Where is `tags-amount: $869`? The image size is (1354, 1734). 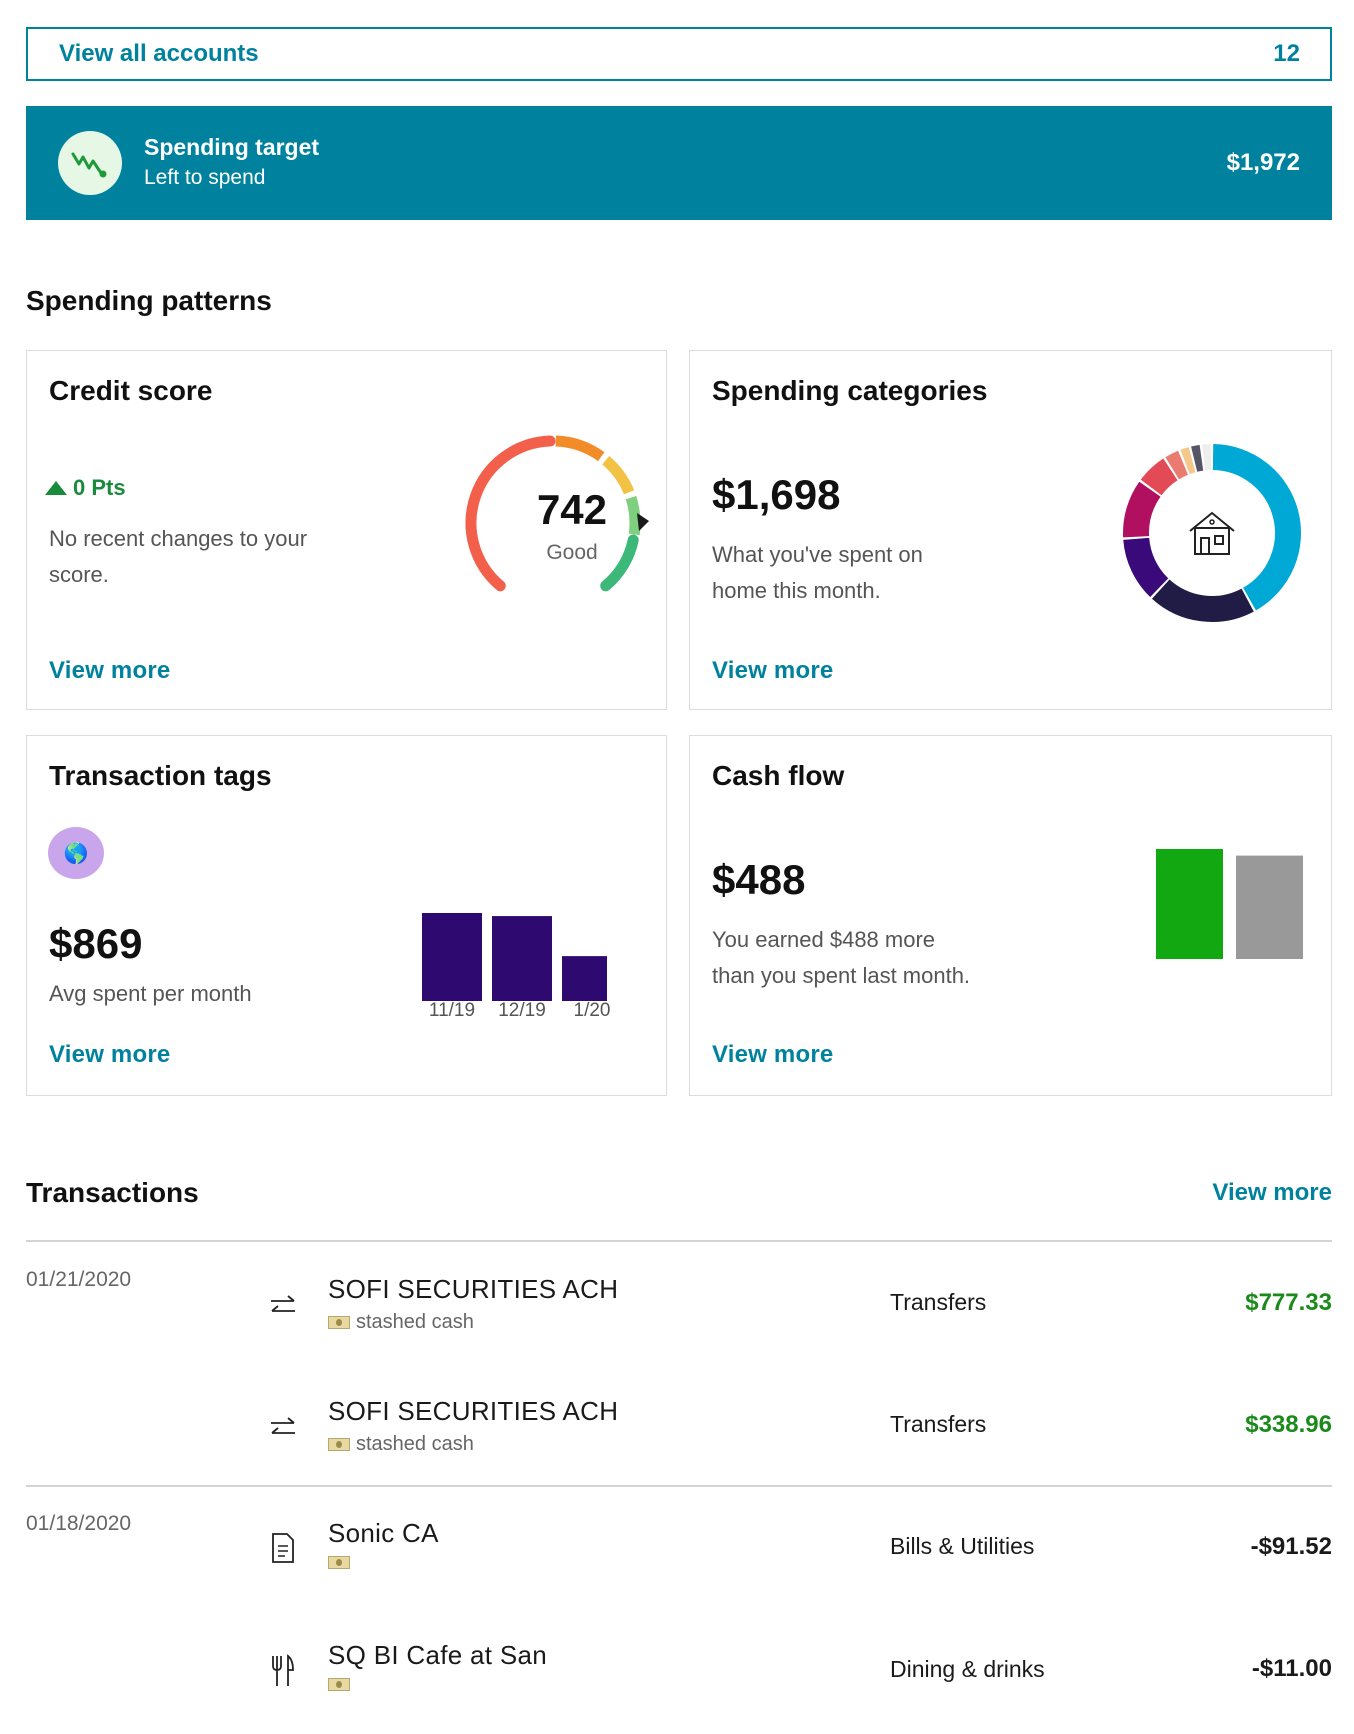
tags-amount: $869 is located at coordinates (96, 943).